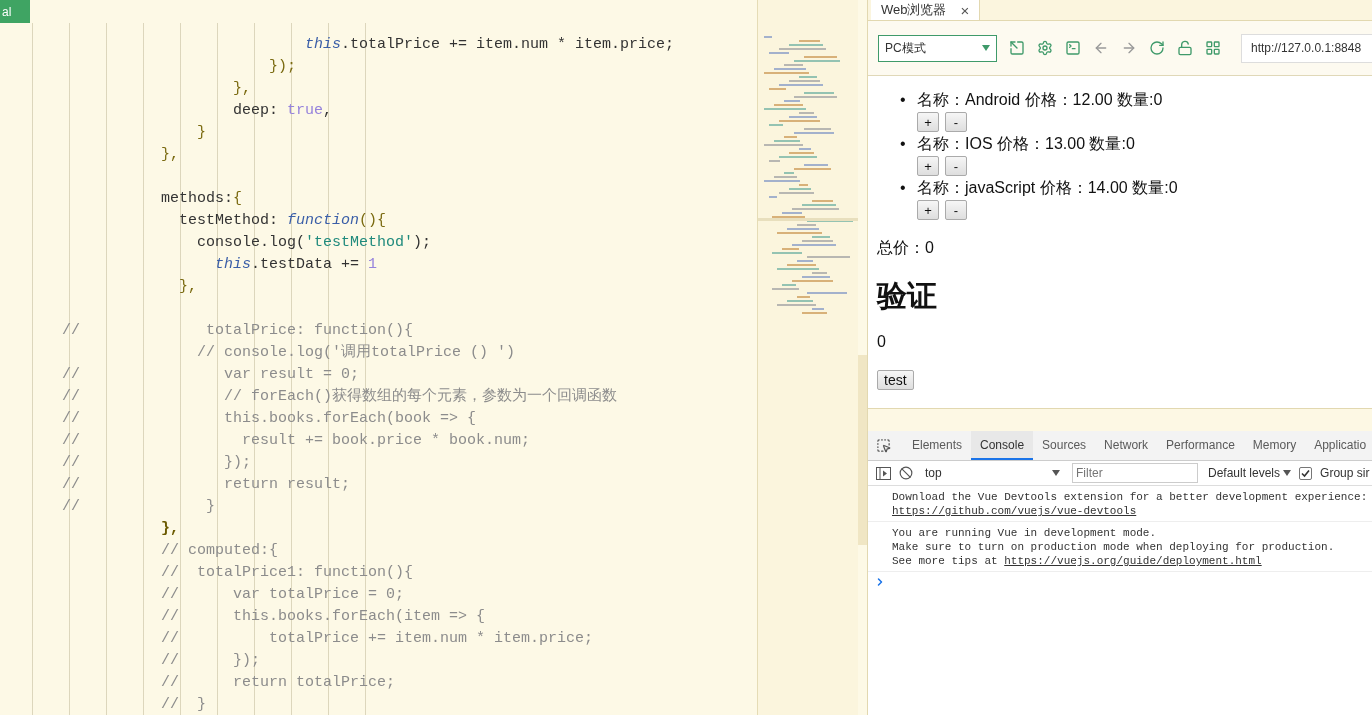 The height and width of the screenshot is (715, 1372). I want to click on devtools-tab: Network, so click(1126, 445).